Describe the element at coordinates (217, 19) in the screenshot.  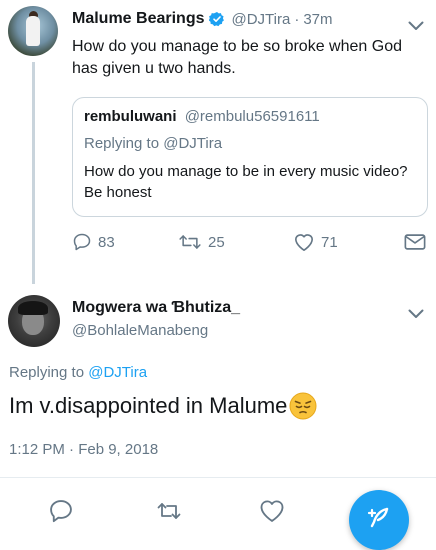
I see `verified-badge-icon` at that location.